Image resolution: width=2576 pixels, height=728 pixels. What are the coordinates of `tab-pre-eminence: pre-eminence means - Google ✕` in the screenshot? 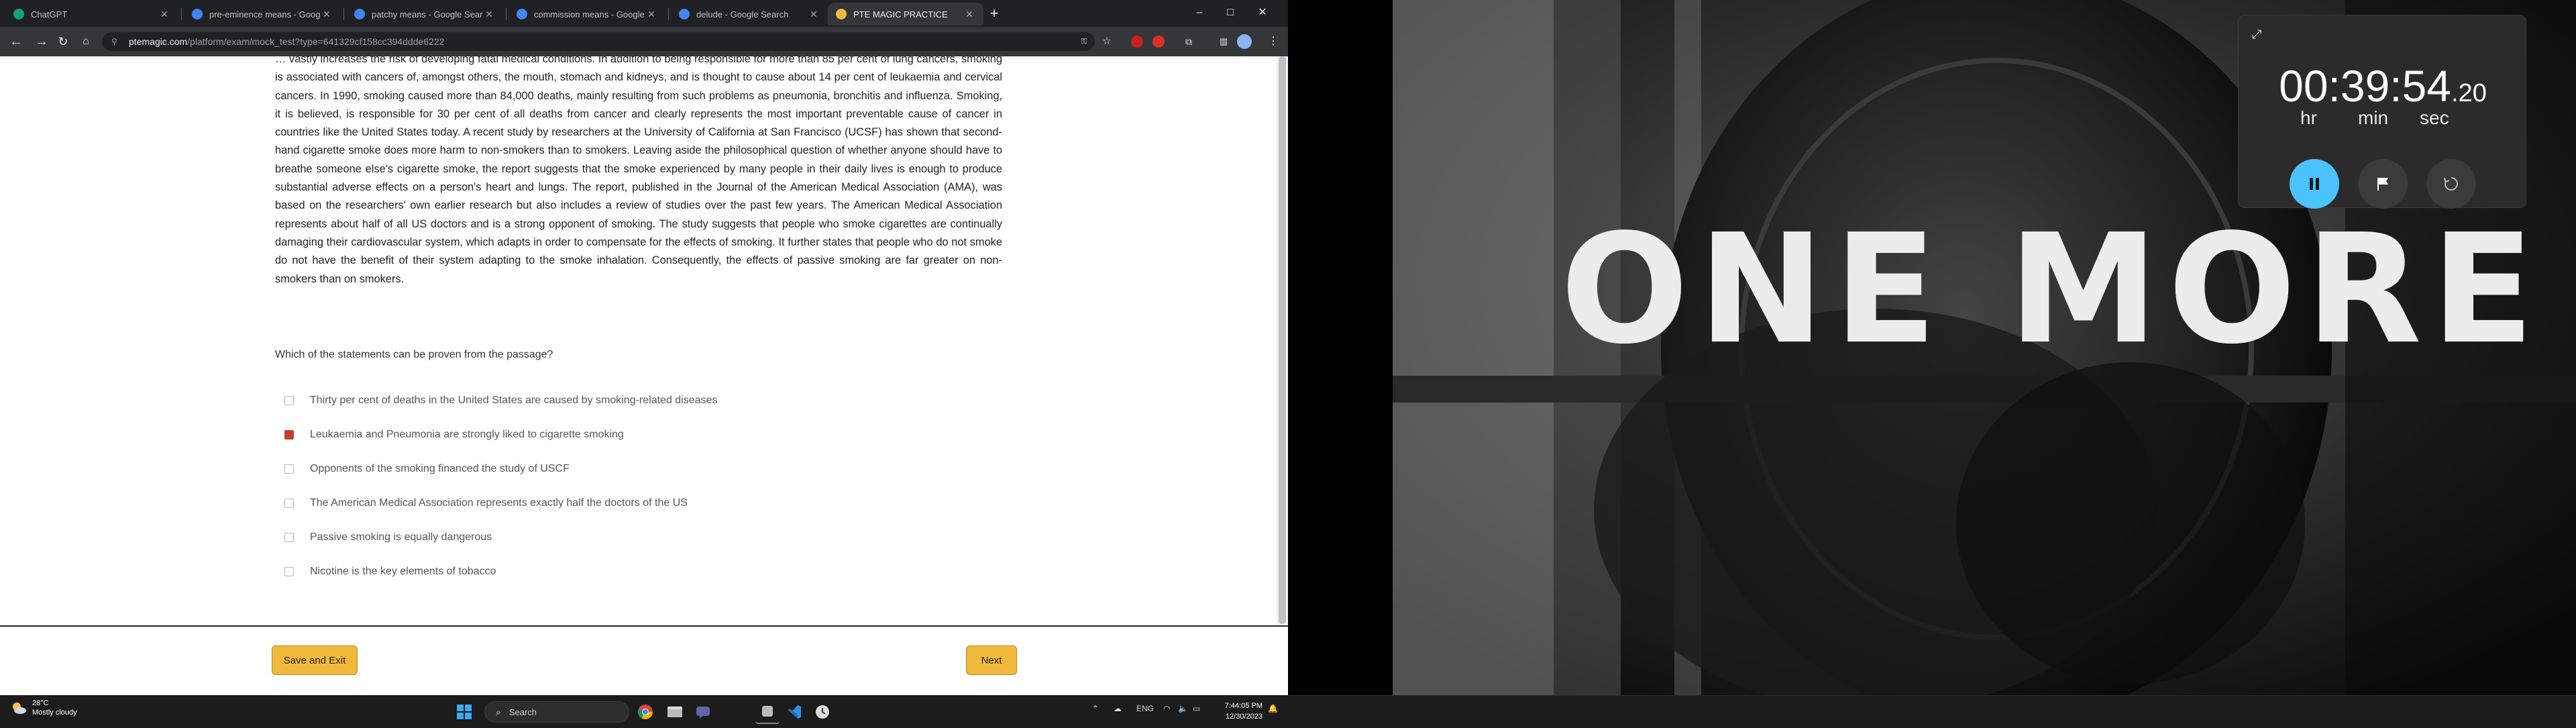 It's located at (262, 14).